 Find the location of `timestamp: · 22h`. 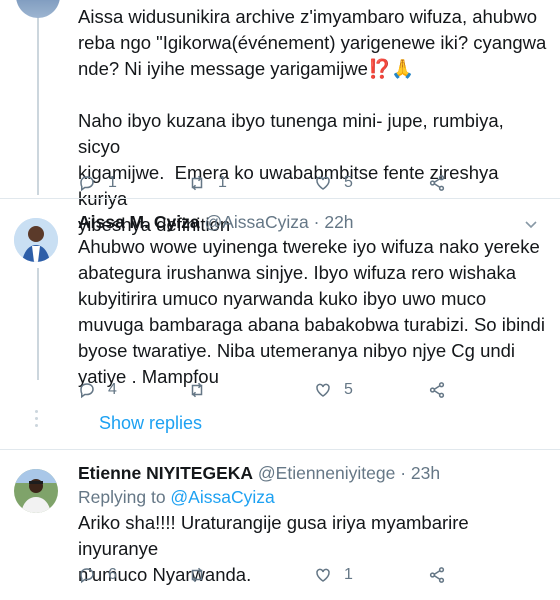

timestamp: · 22h is located at coordinates (334, 222).